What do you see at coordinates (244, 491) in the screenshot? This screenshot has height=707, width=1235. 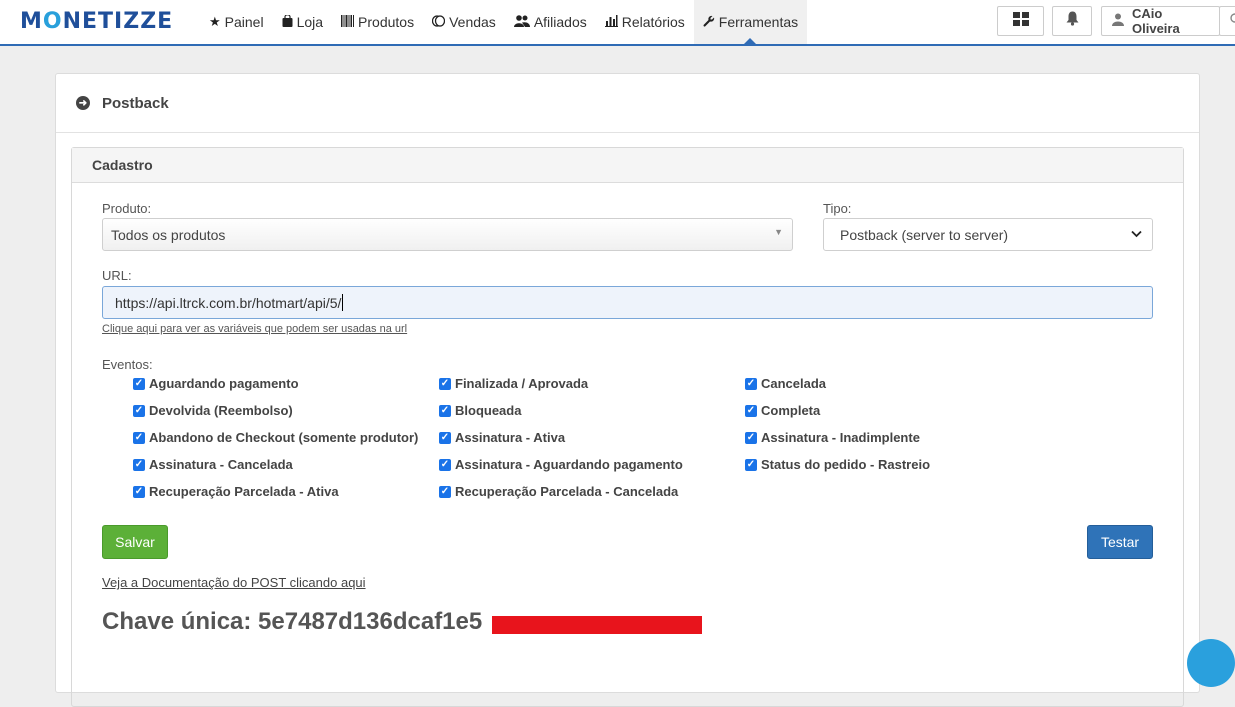 I see `event-label: Recuperação Parcelada - Ativa` at bounding box center [244, 491].